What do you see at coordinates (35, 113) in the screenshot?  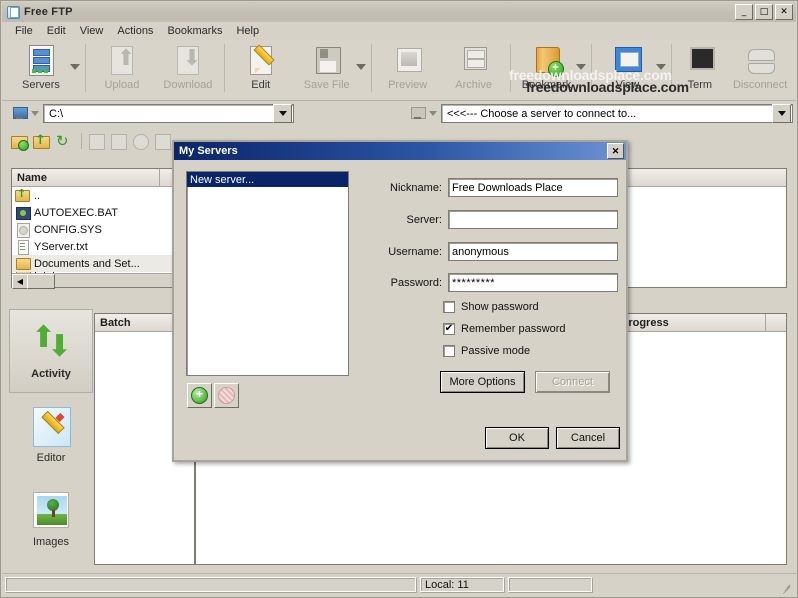 I see `local-history-caret` at bounding box center [35, 113].